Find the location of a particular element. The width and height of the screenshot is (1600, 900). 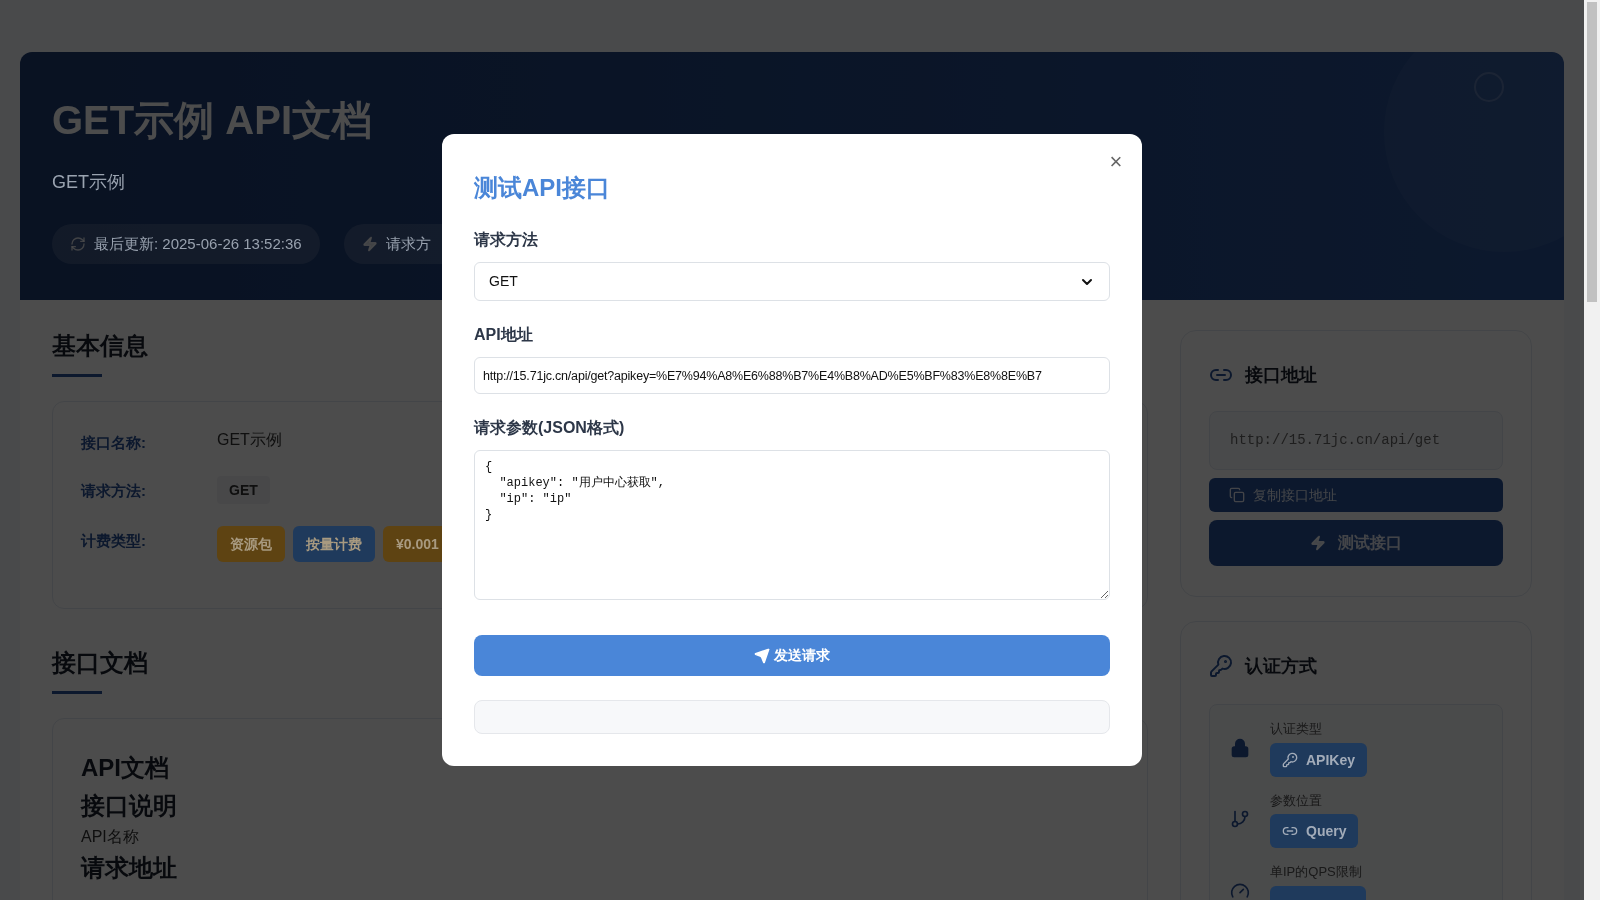

auth-badge: APIKey is located at coordinates (1319, 759).